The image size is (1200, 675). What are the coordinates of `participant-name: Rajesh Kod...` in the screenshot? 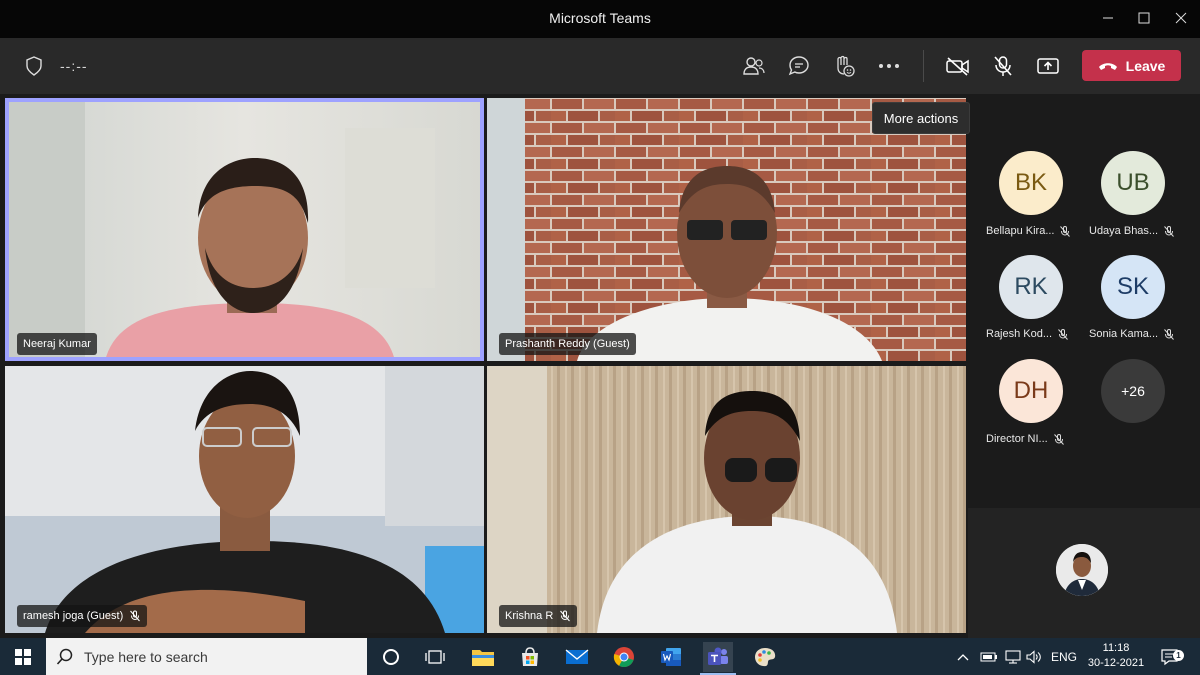 It's located at (1019, 334).